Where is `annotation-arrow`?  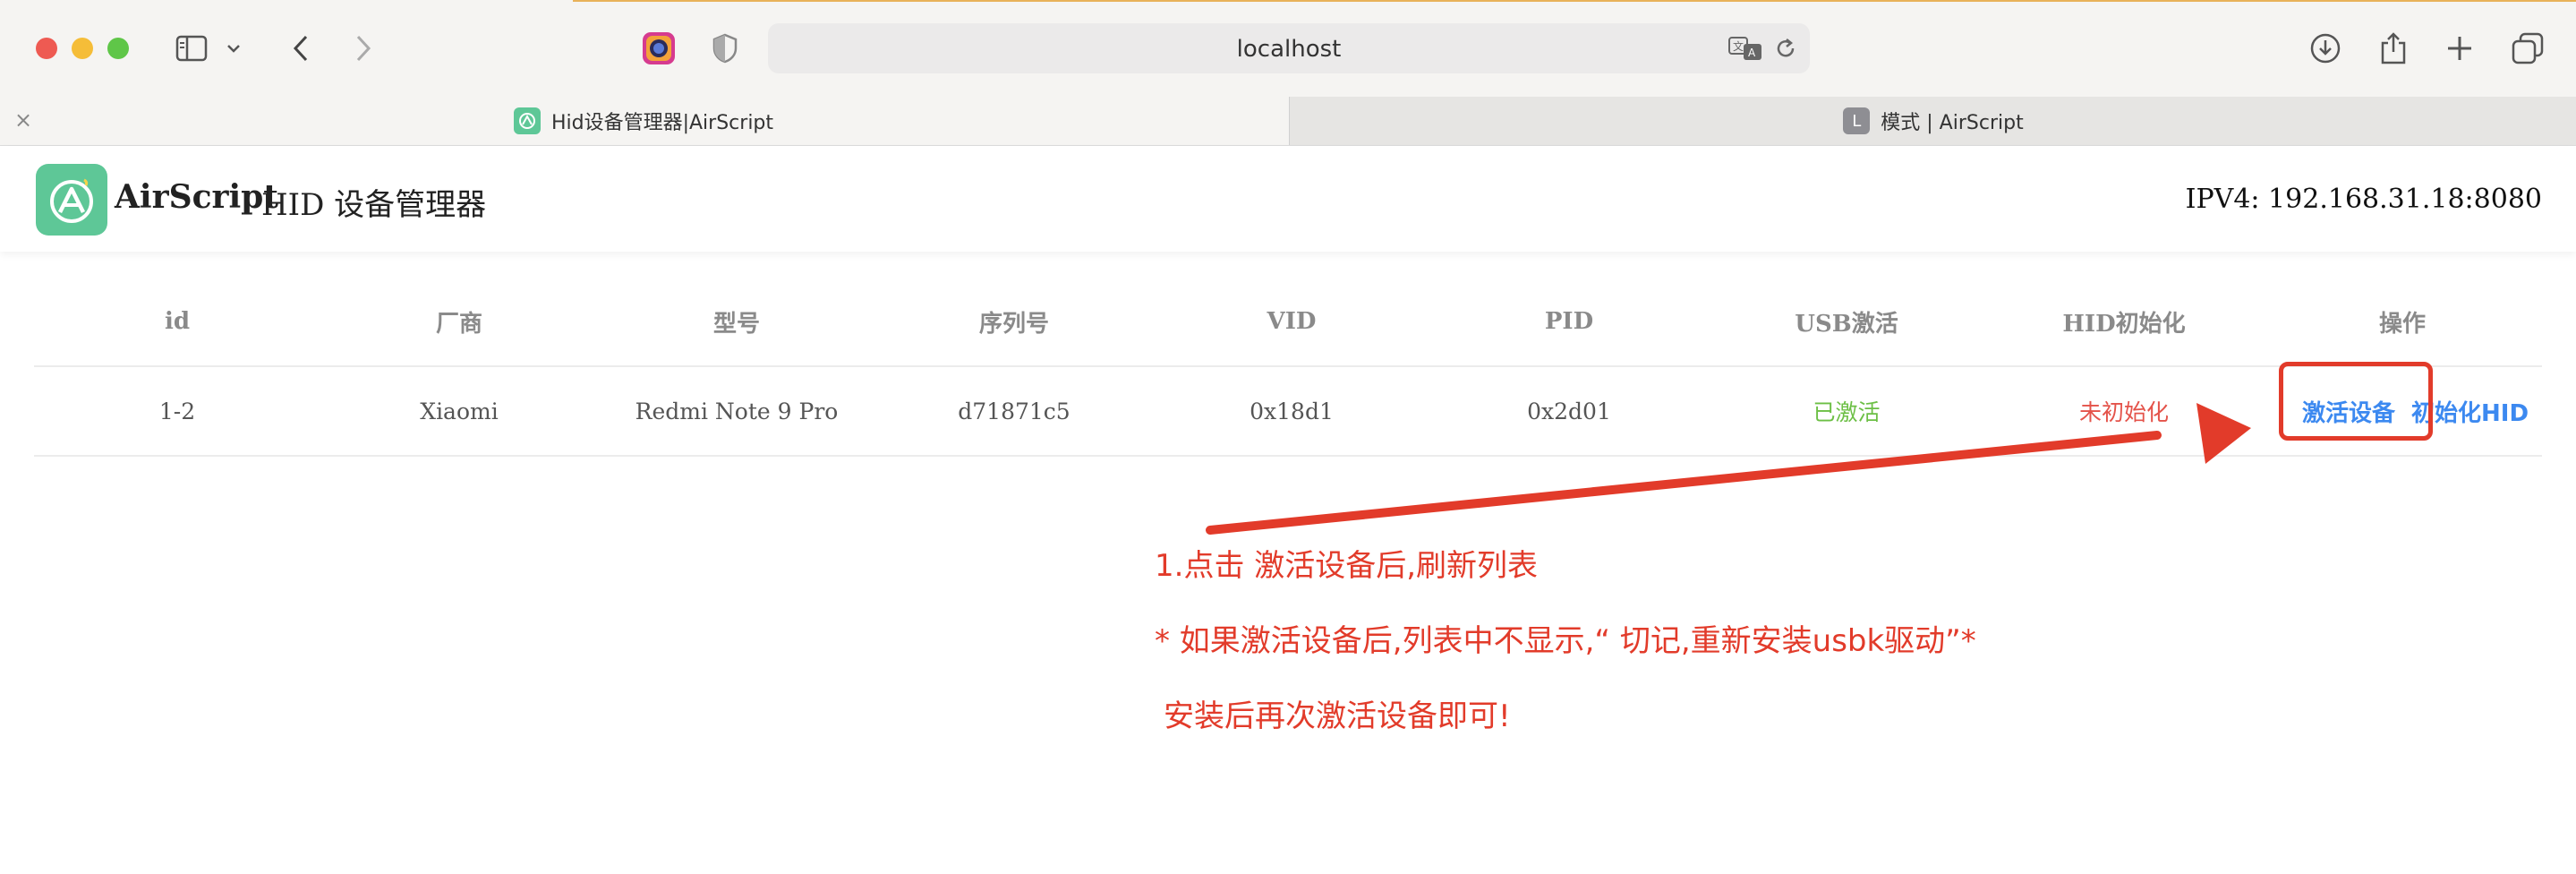
annotation-arrow is located at coordinates (1728, 469).